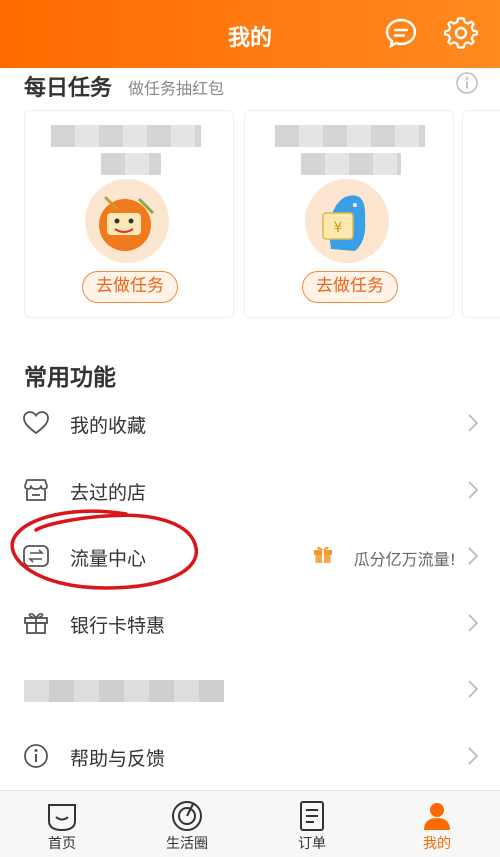 The width and height of the screenshot is (500, 857). Describe the element at coordinates (481, 214) in the screenshot. I see `task-card-partial` at that location.